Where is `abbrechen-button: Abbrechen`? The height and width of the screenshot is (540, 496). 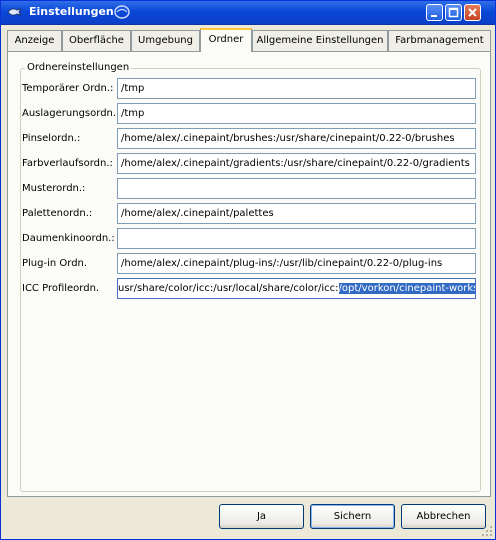
abbrechen-button: Abbrechen is located at coordinates (443, 516).